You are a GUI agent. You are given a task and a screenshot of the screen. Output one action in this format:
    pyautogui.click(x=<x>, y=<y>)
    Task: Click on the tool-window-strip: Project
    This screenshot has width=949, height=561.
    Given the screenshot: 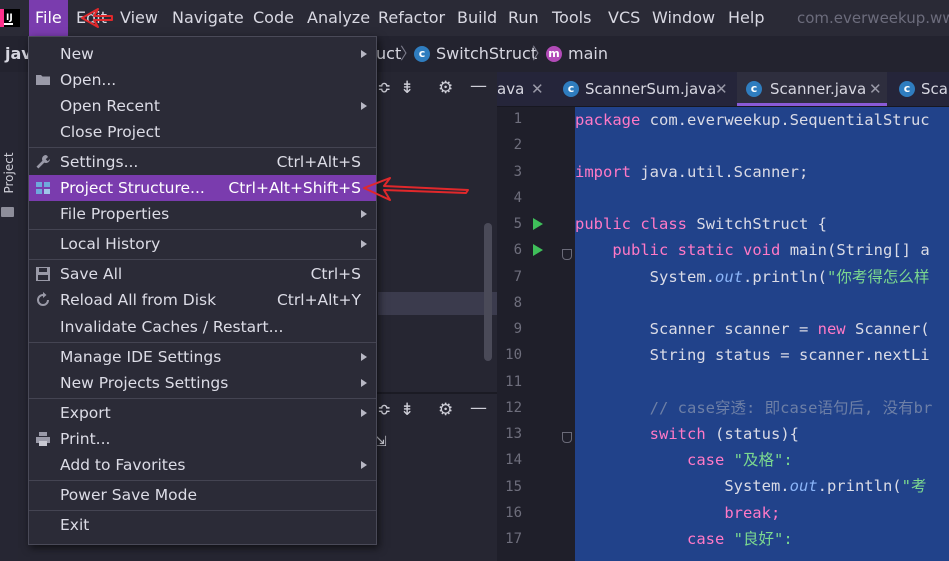 What is the action you would take?
    pyautogui.click(x=9, y=316)
    